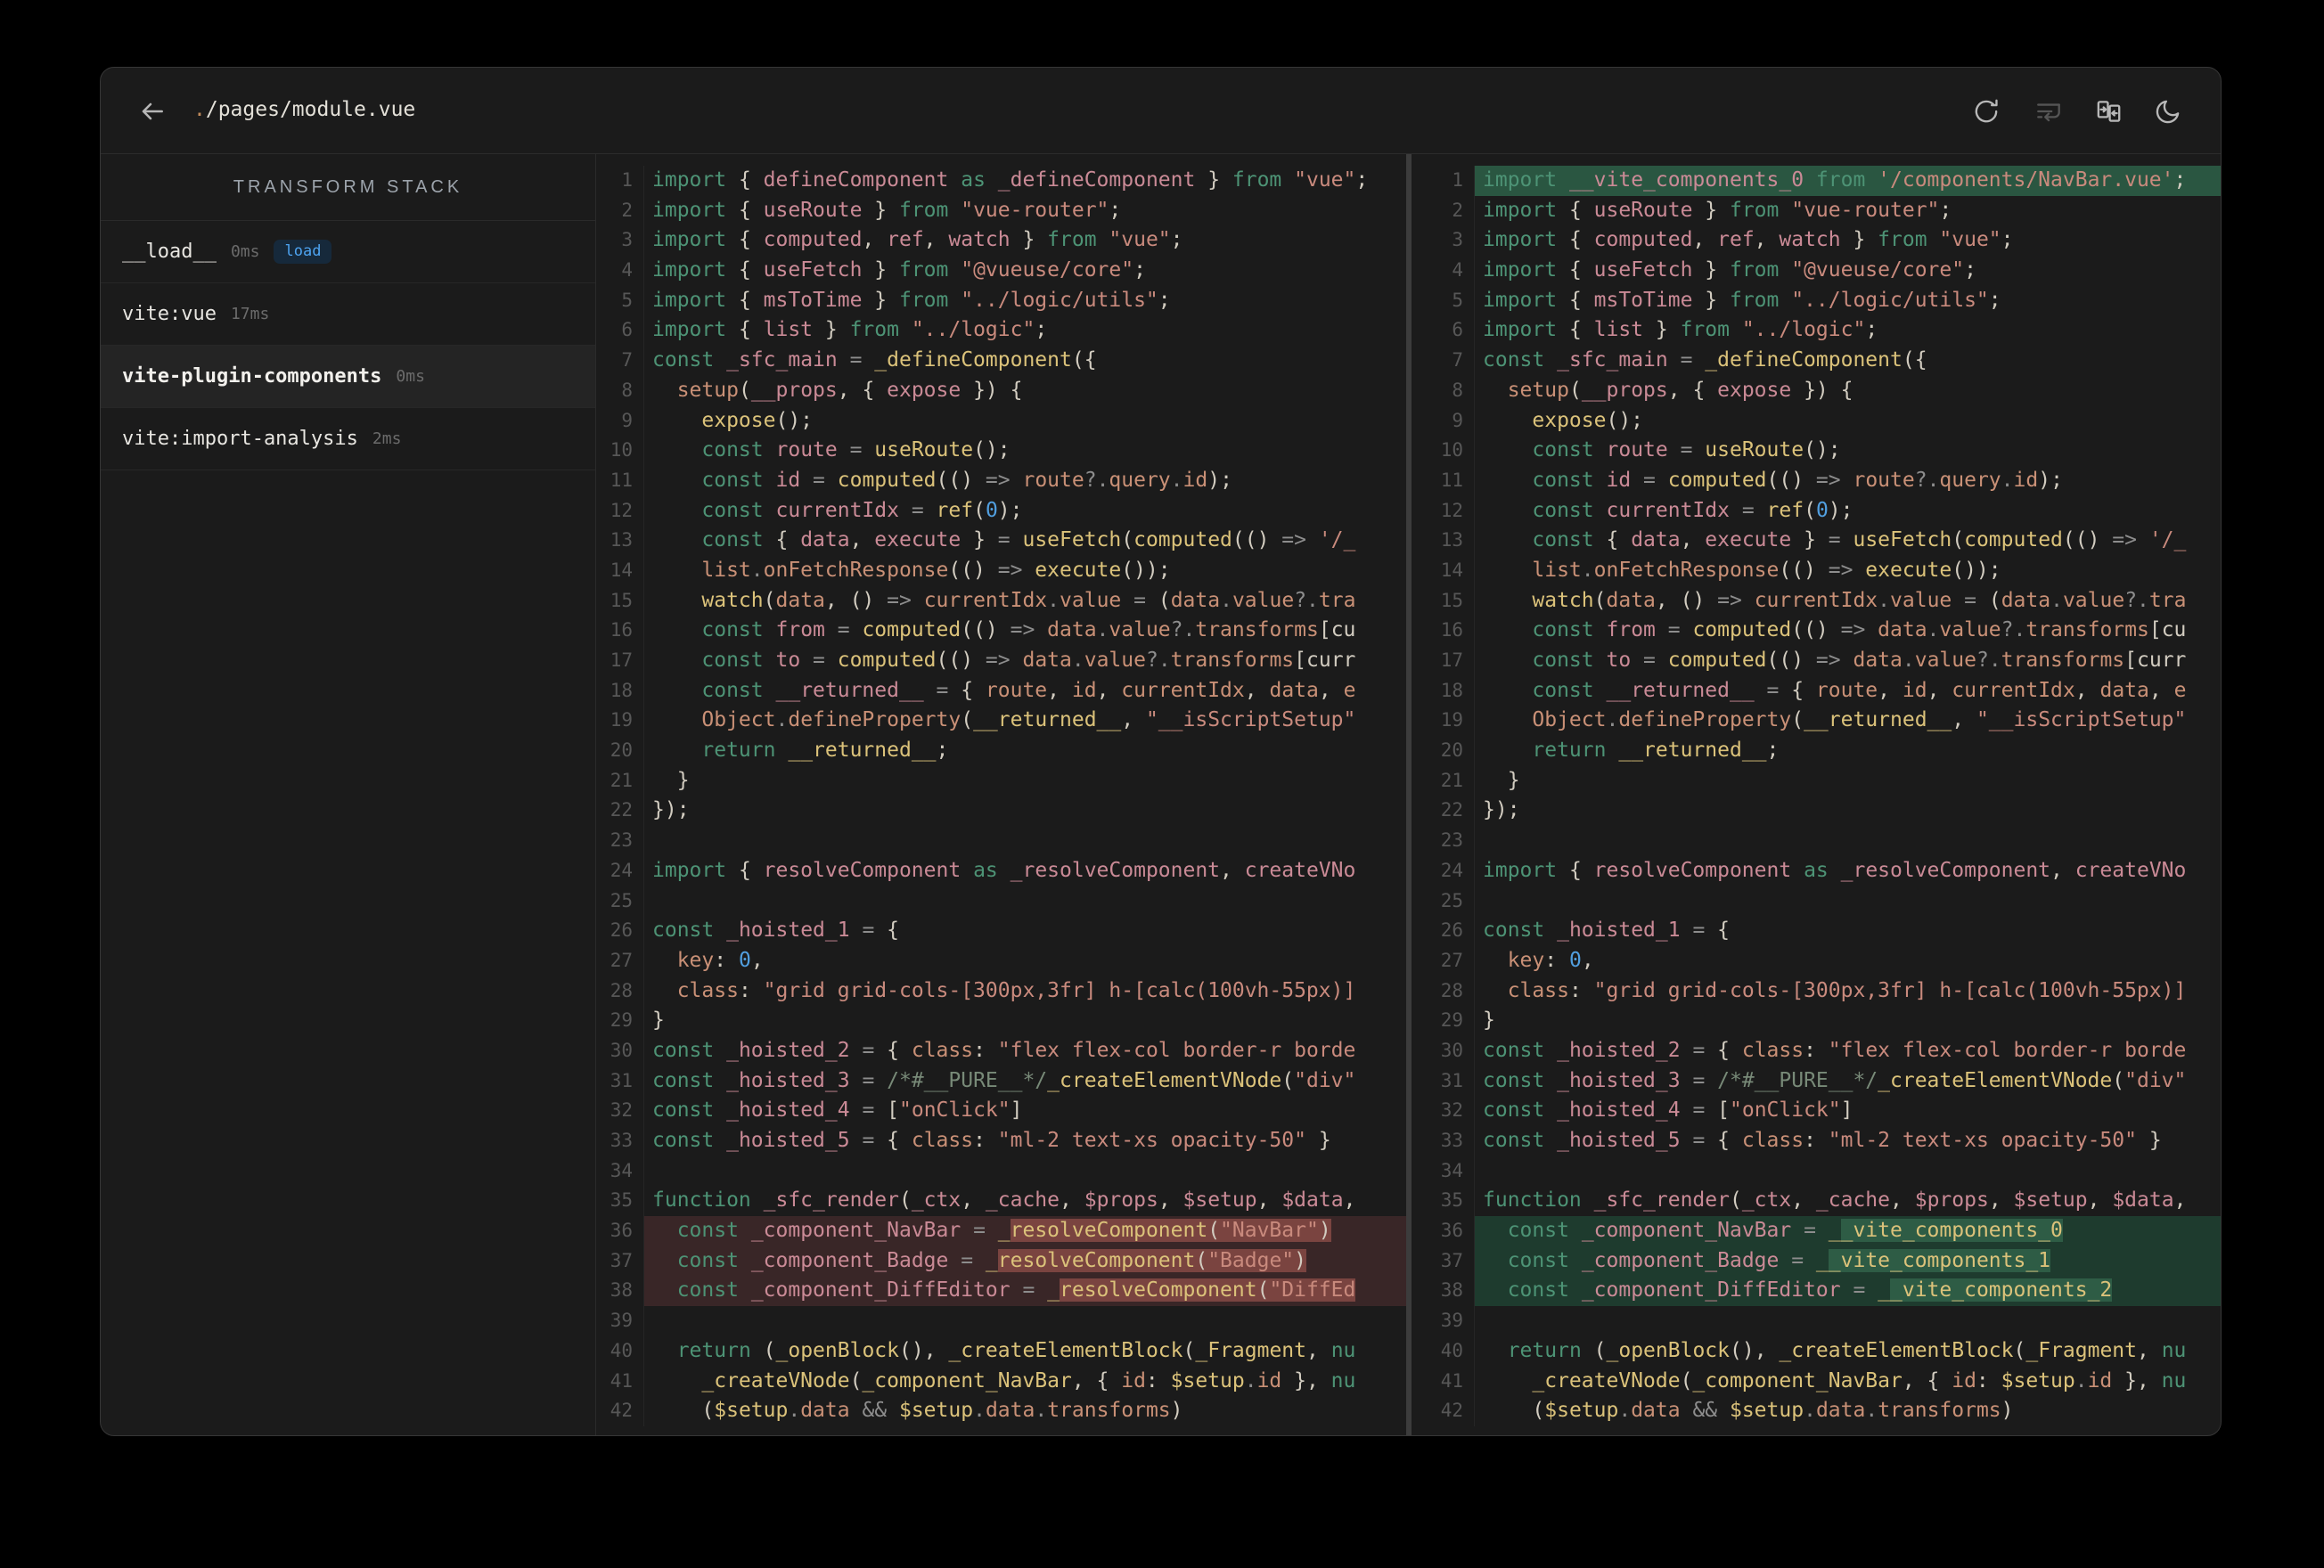 Image resolution: width=2324 pixels, height=1568 pixels. What do you see at coordinates (620, 751) in the screenshot?
I see `line-number: 20` at bounding box center [620, 751].